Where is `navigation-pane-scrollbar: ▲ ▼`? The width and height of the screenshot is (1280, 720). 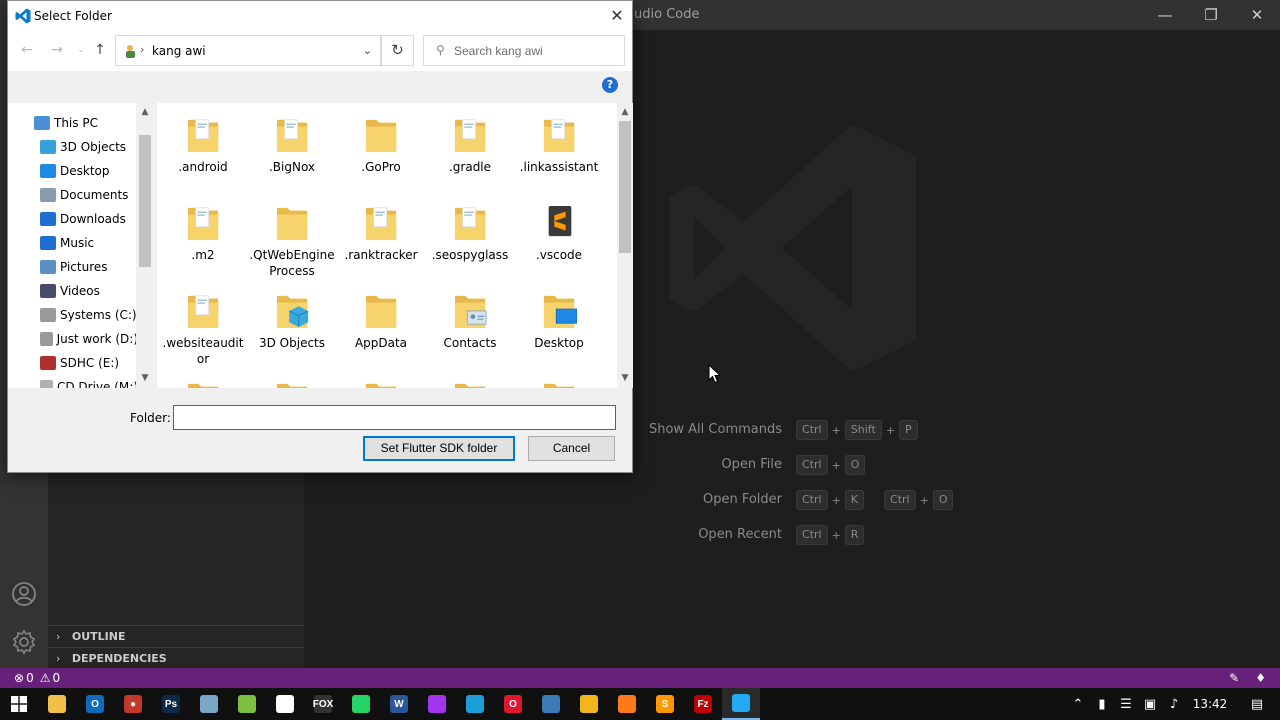 navigation-pane-scrollbar: ▲ ▼ is located at coordinates (145, 245).